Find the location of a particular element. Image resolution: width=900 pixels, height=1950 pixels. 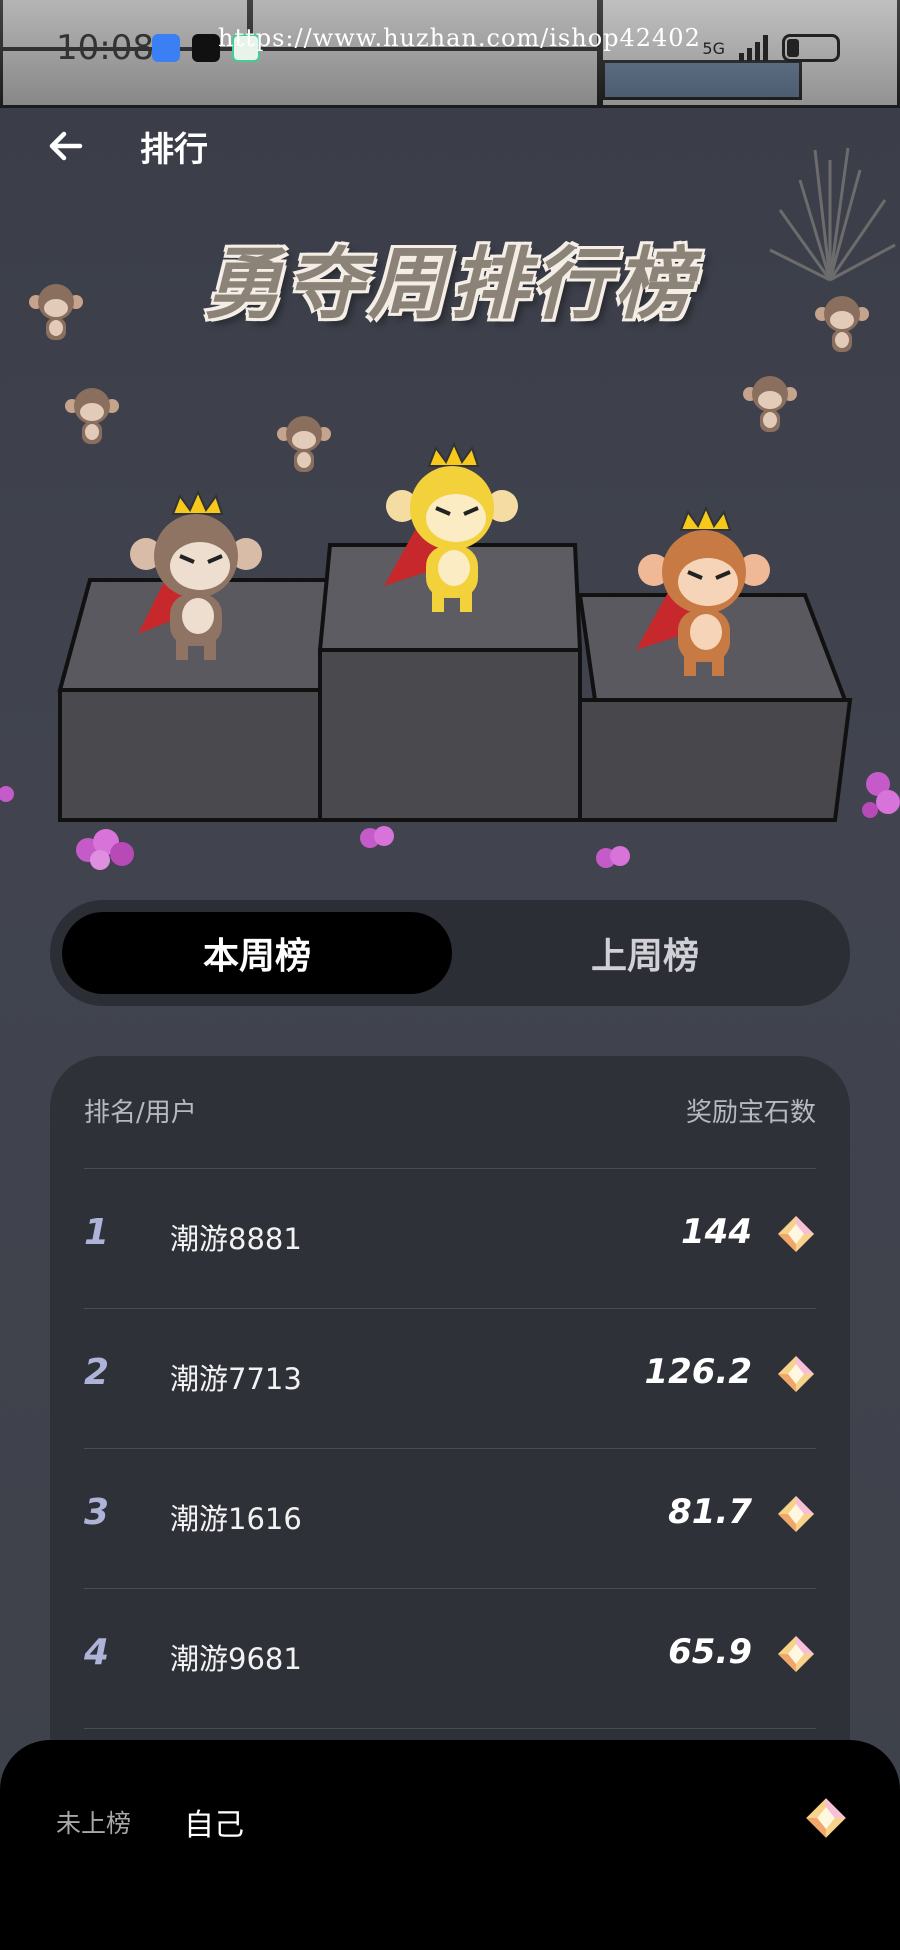

app-icon is located at coordinates (206, 48).